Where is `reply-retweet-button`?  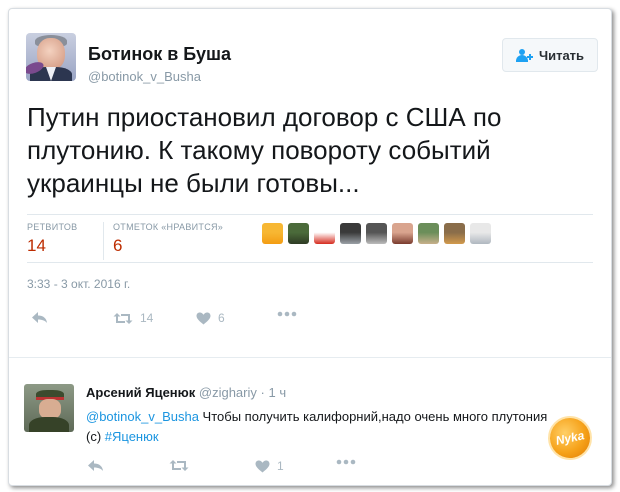 reply-retweet-button is located at coordinates (179, 465).